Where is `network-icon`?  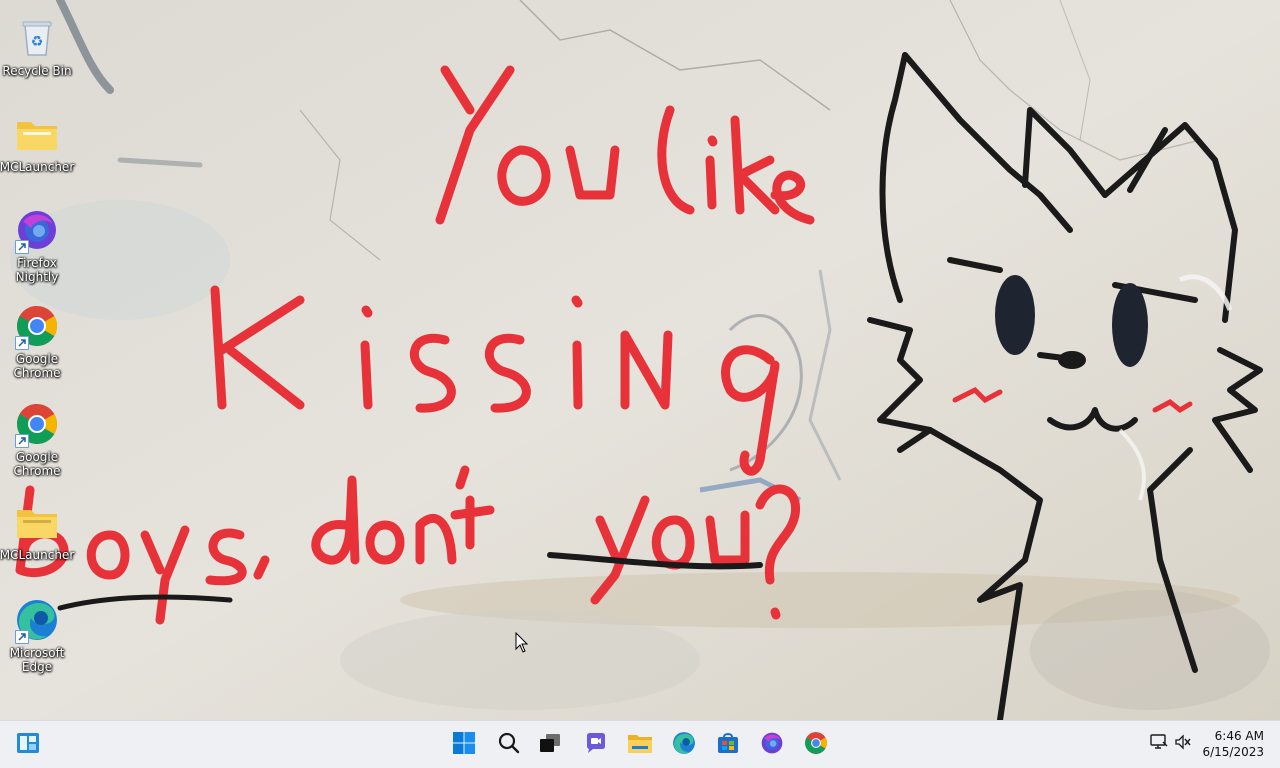 network-icon is located at coordinates (1159, 744).